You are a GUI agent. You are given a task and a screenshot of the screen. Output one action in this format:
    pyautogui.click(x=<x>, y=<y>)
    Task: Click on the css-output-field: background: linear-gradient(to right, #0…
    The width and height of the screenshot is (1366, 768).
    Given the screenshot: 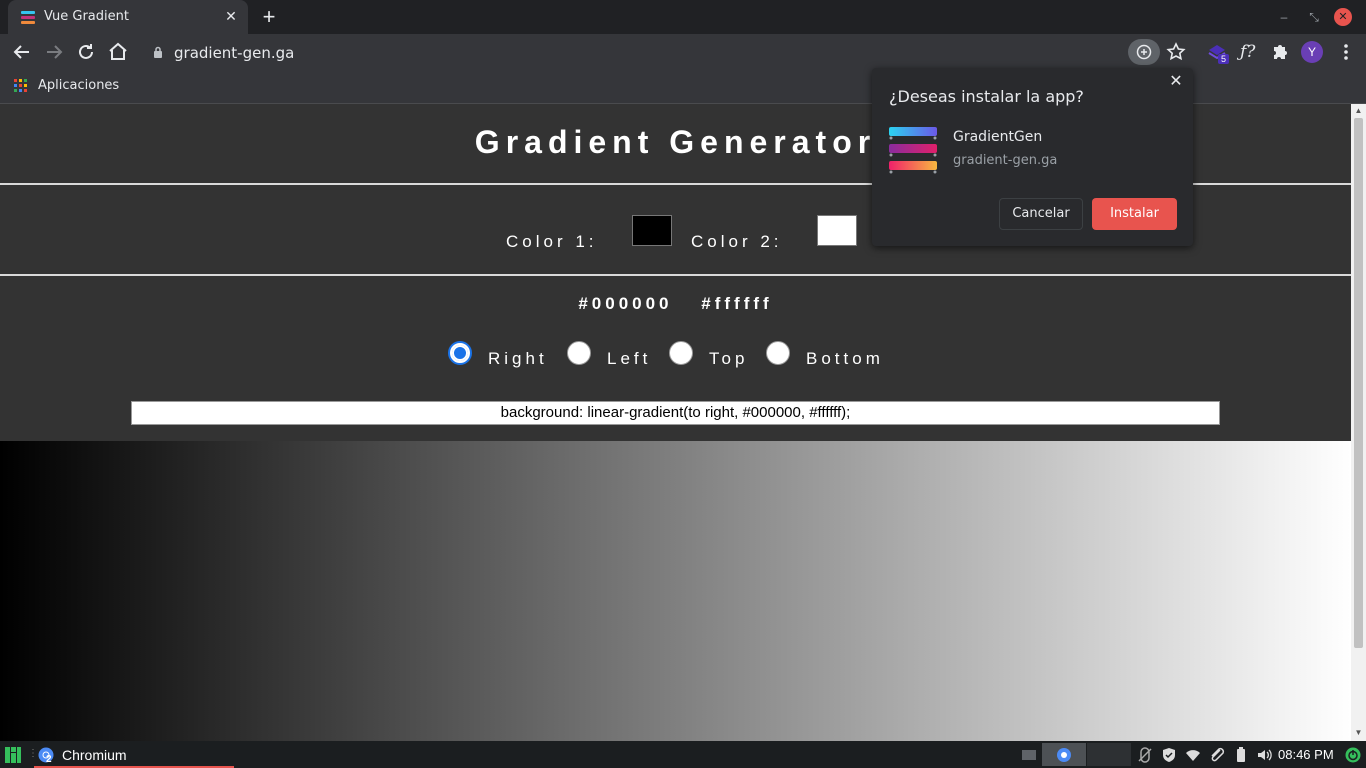 What is the action you would take?
    pyautogui.click(x=675, y=413)
    